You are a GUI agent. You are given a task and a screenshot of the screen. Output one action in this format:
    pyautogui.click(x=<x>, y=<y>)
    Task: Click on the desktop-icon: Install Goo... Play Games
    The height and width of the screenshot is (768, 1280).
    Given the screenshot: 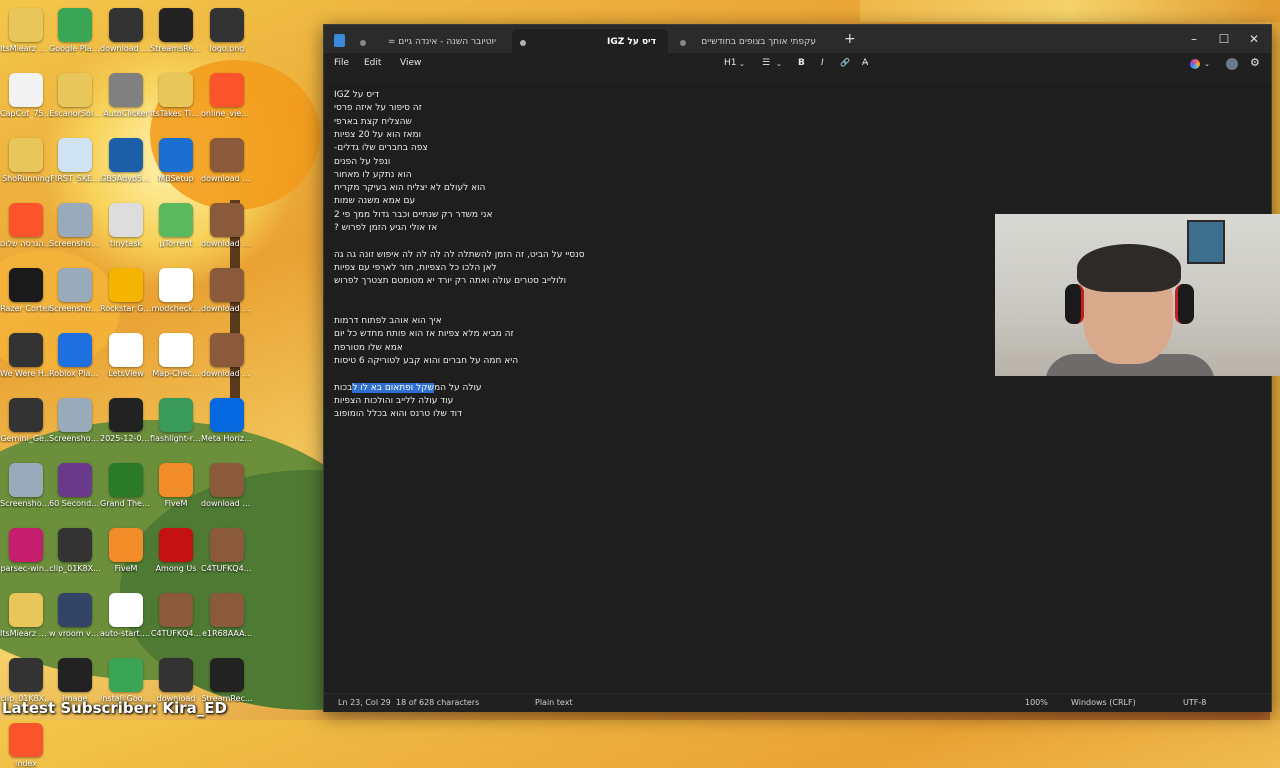 What is the action you would take?
    pyautogui.click(x=126, y=680)
    